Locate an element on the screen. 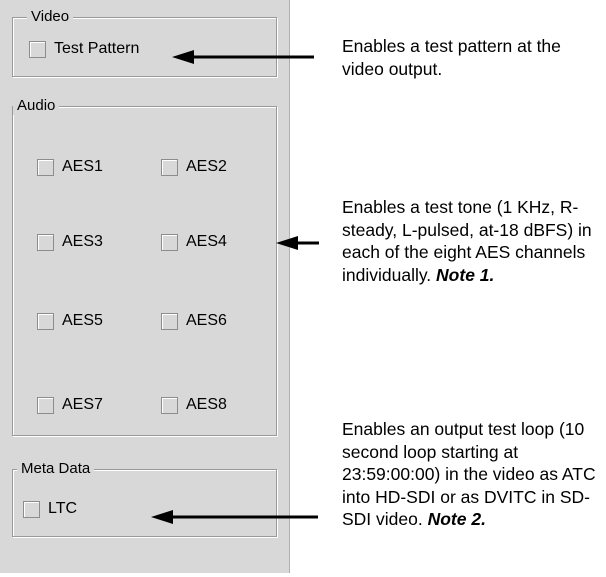 This screenshot has height=577, width=606. video-group: Video Test Pattern is located at coordinates (144, 42).